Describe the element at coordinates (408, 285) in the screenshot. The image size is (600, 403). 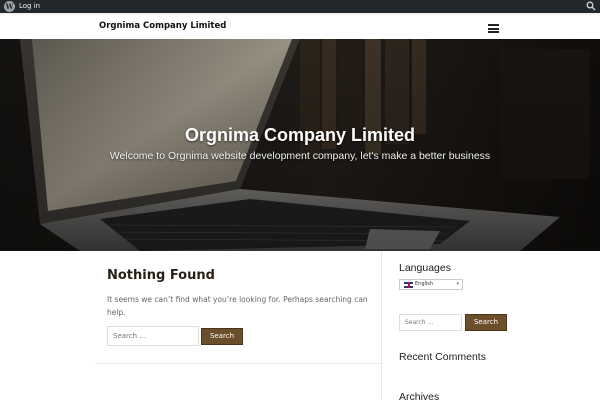
I see `uk-flag-icon` at that location.